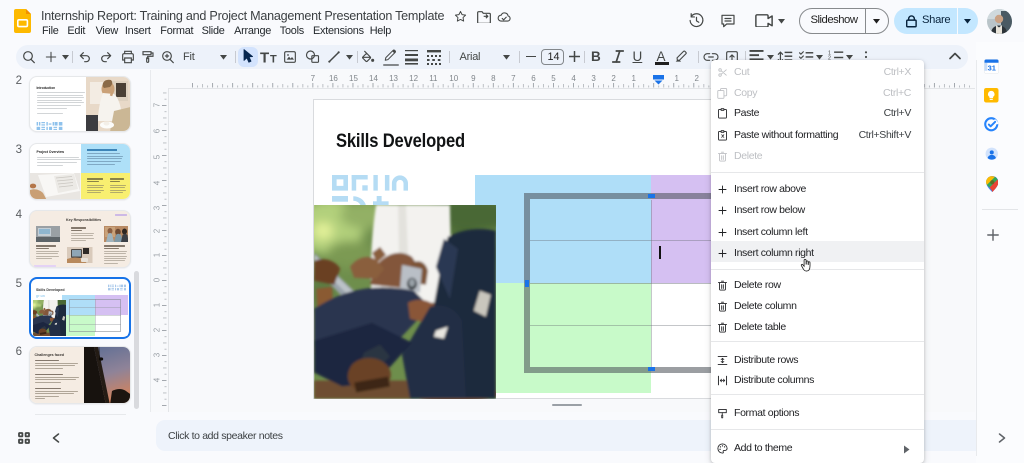 The height and width of the screenshot is (463, 1024). Describe the element at coordinates (992, 68) in the screenshot. I see `svg-text: 31` at that location.